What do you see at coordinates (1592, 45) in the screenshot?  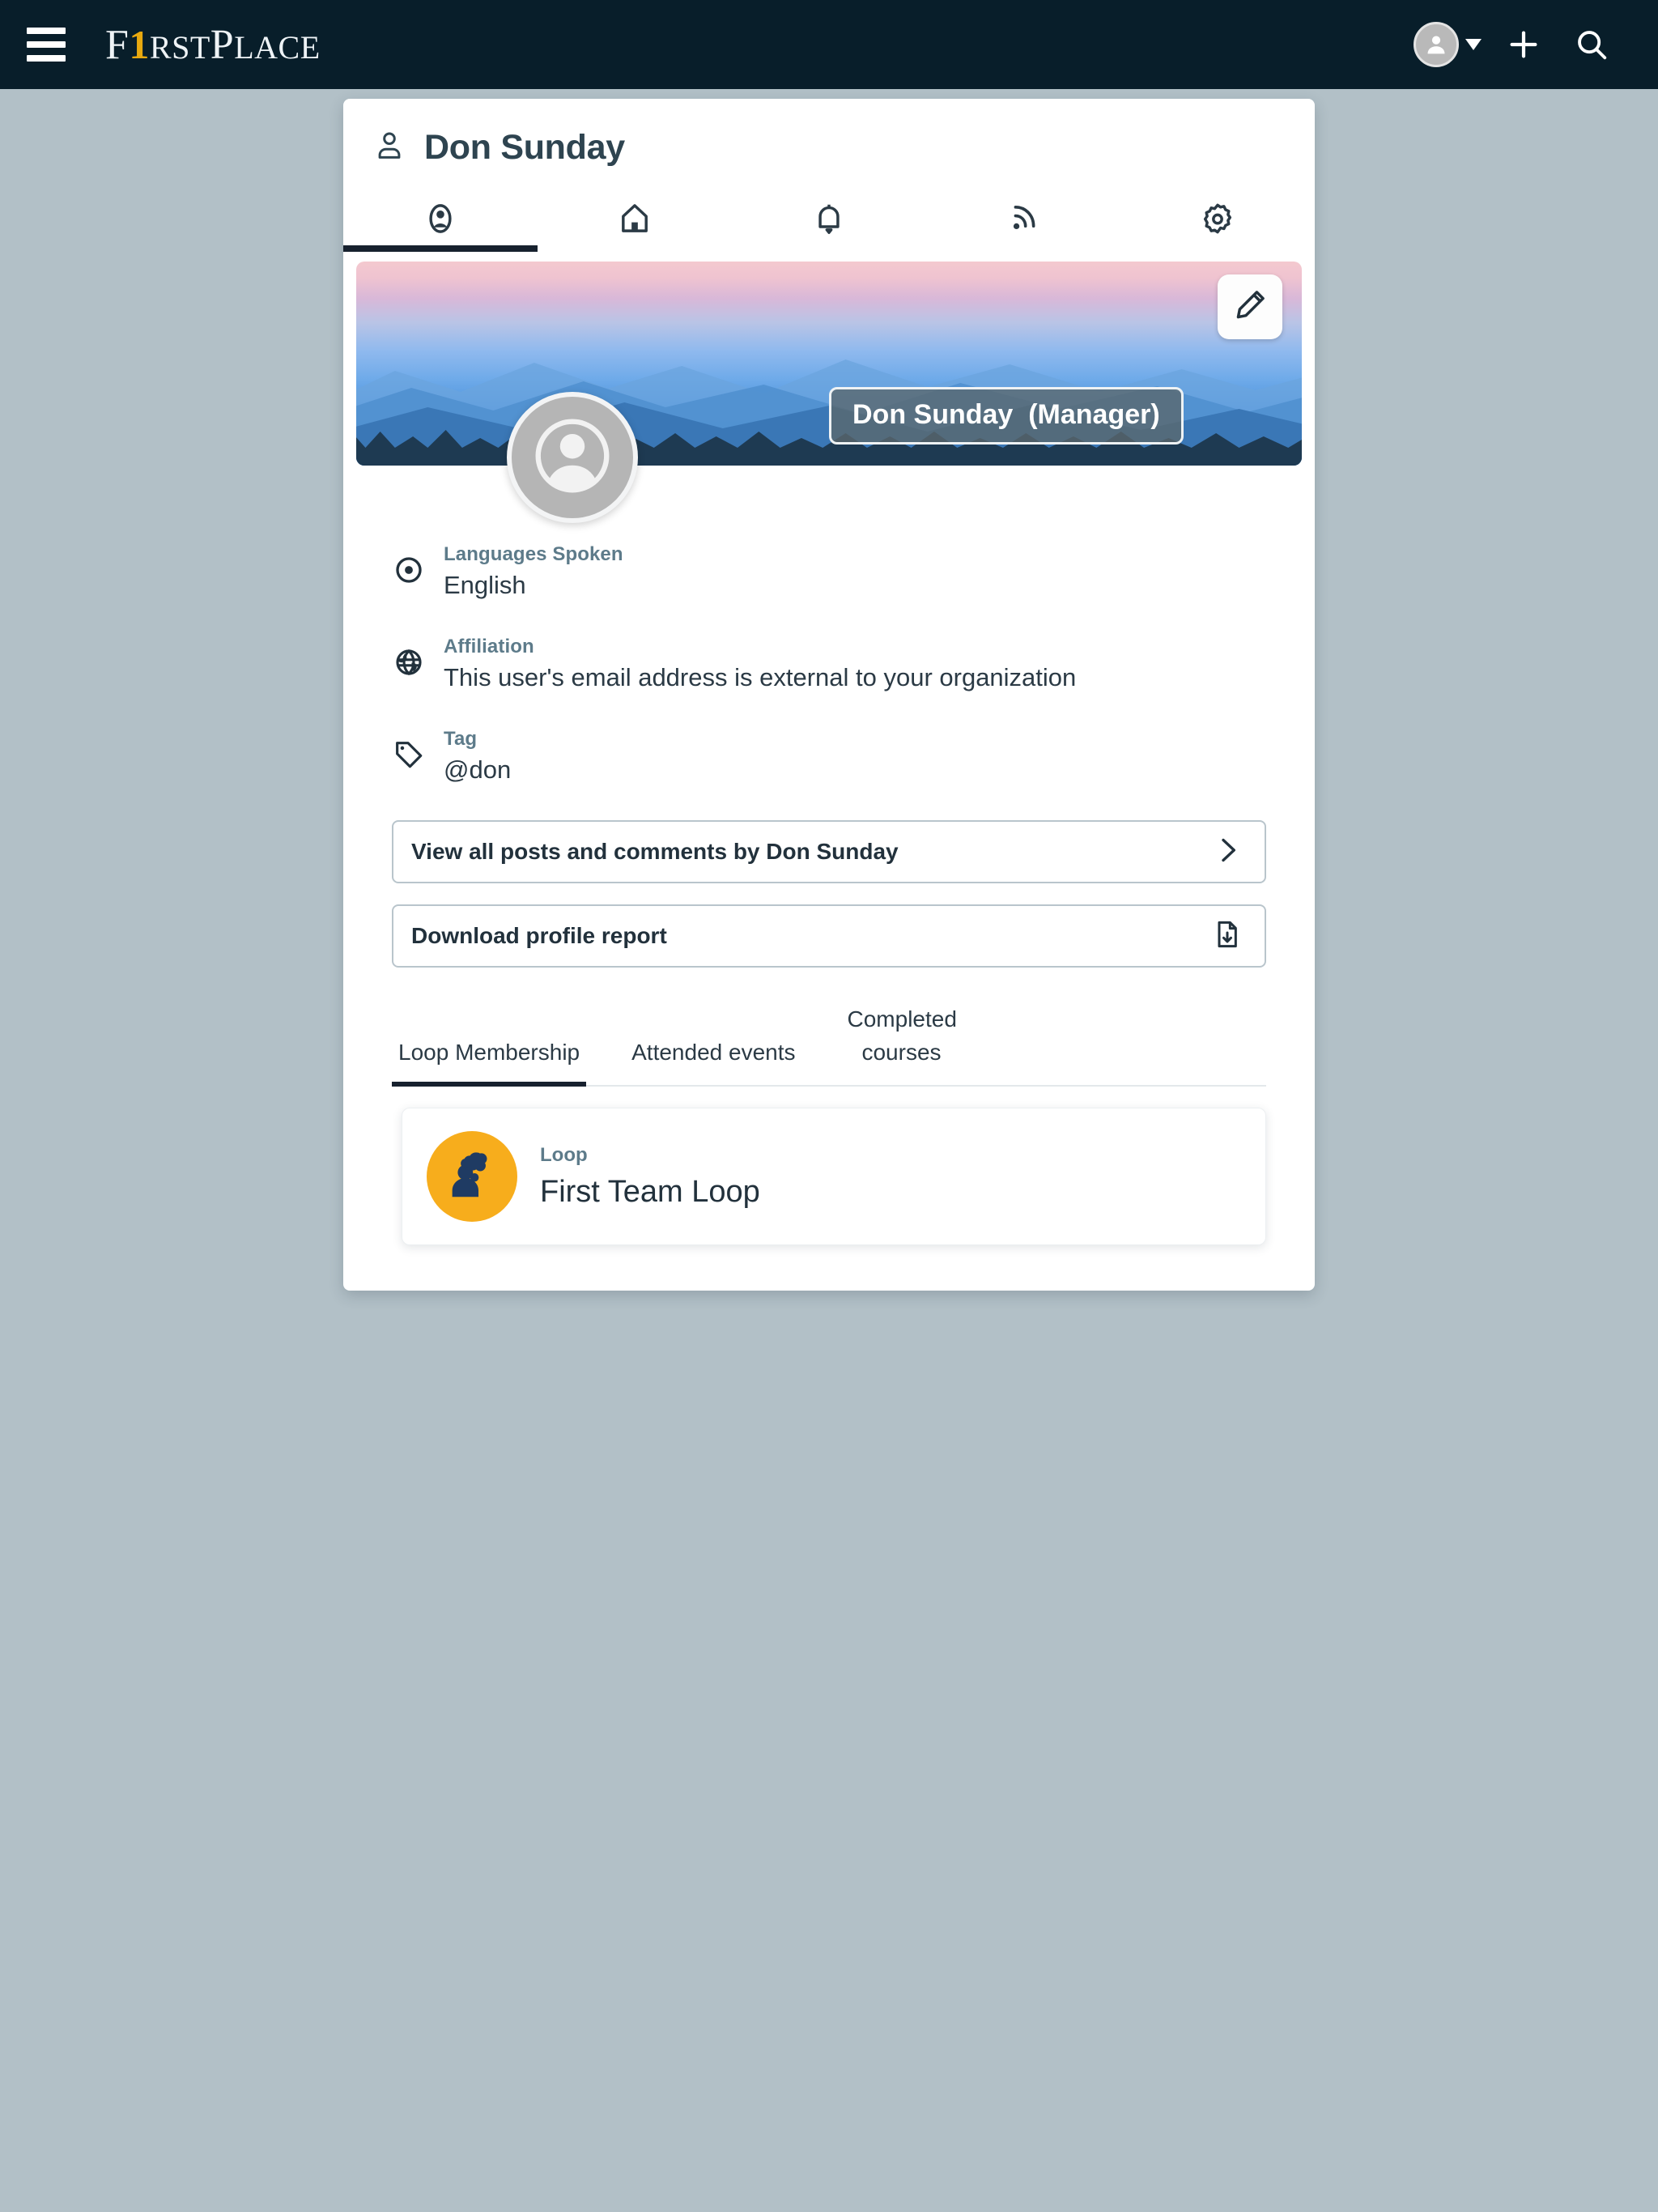 I see `search-button` at bounding box center [1592, 45].